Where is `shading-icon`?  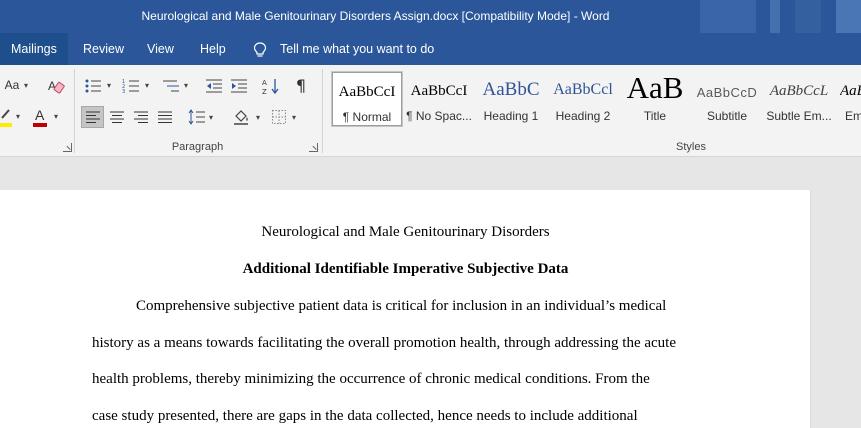
shading-icon is located at coordinates (241, 117).